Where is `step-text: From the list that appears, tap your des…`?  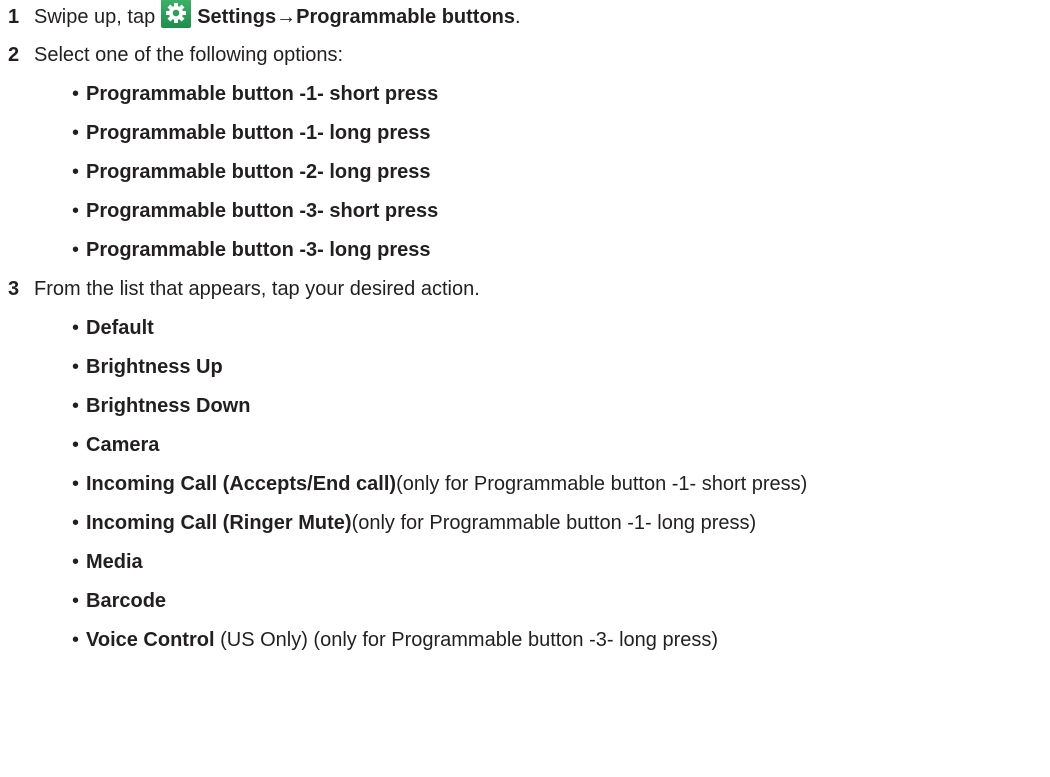
step-text: From the list that appears, tap your des… is located at coordinates (257, 288).